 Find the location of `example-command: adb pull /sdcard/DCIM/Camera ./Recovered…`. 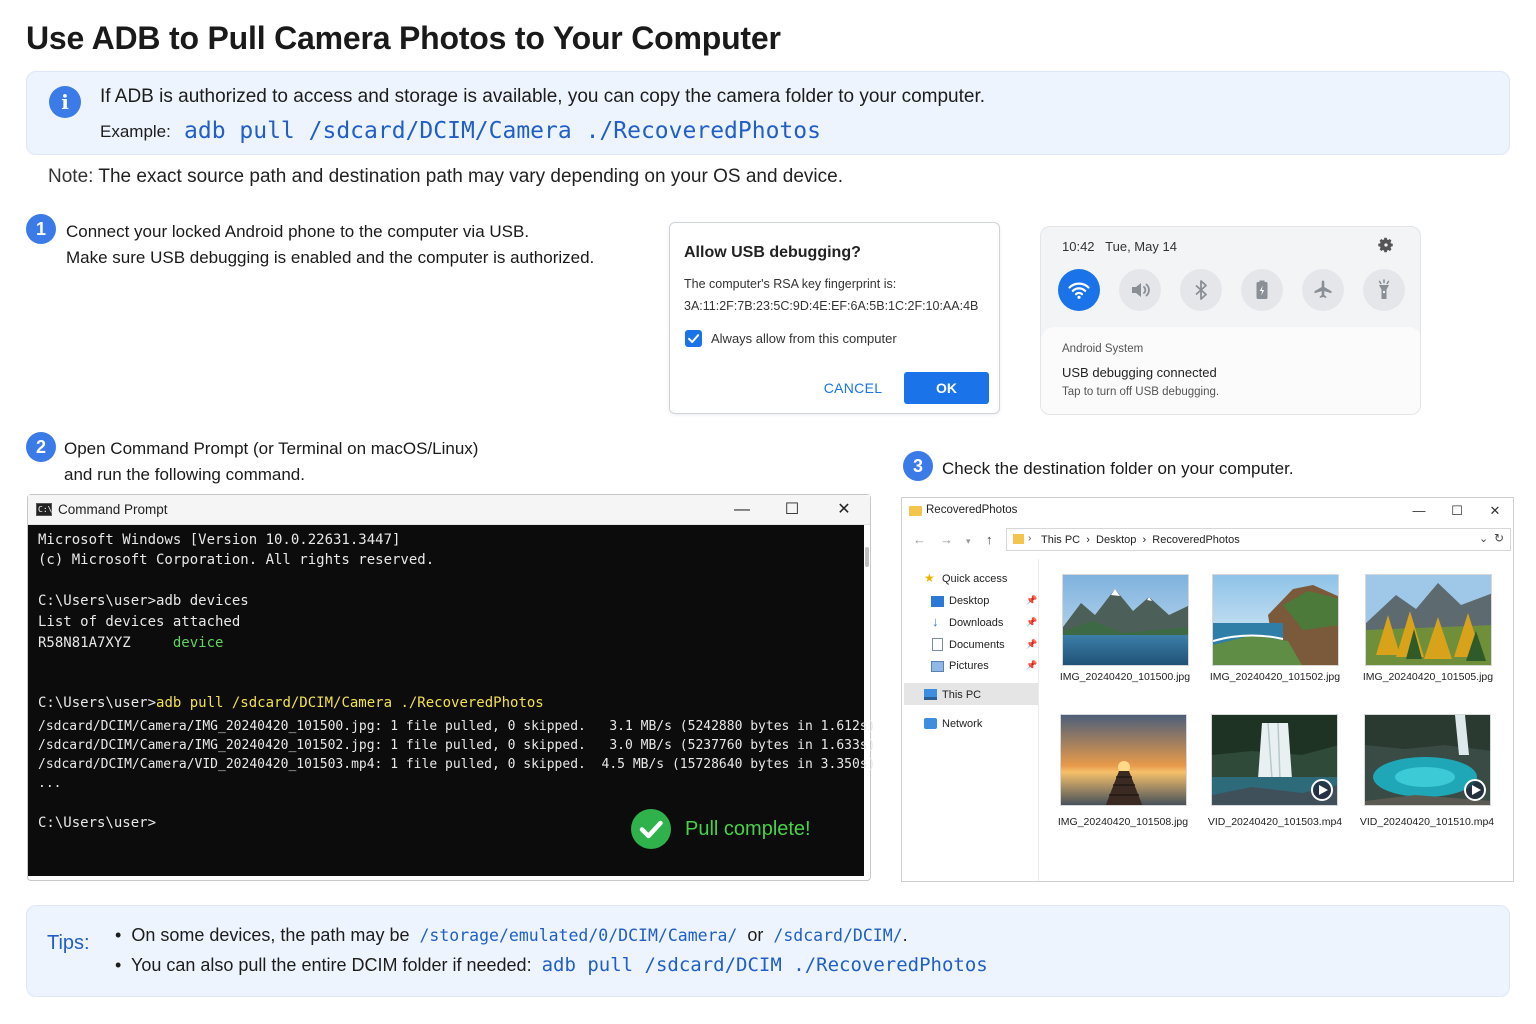

example-command: adb pull /sdcard/DCIM/Camera ./Recovered… is located at coordinates (502, 131).